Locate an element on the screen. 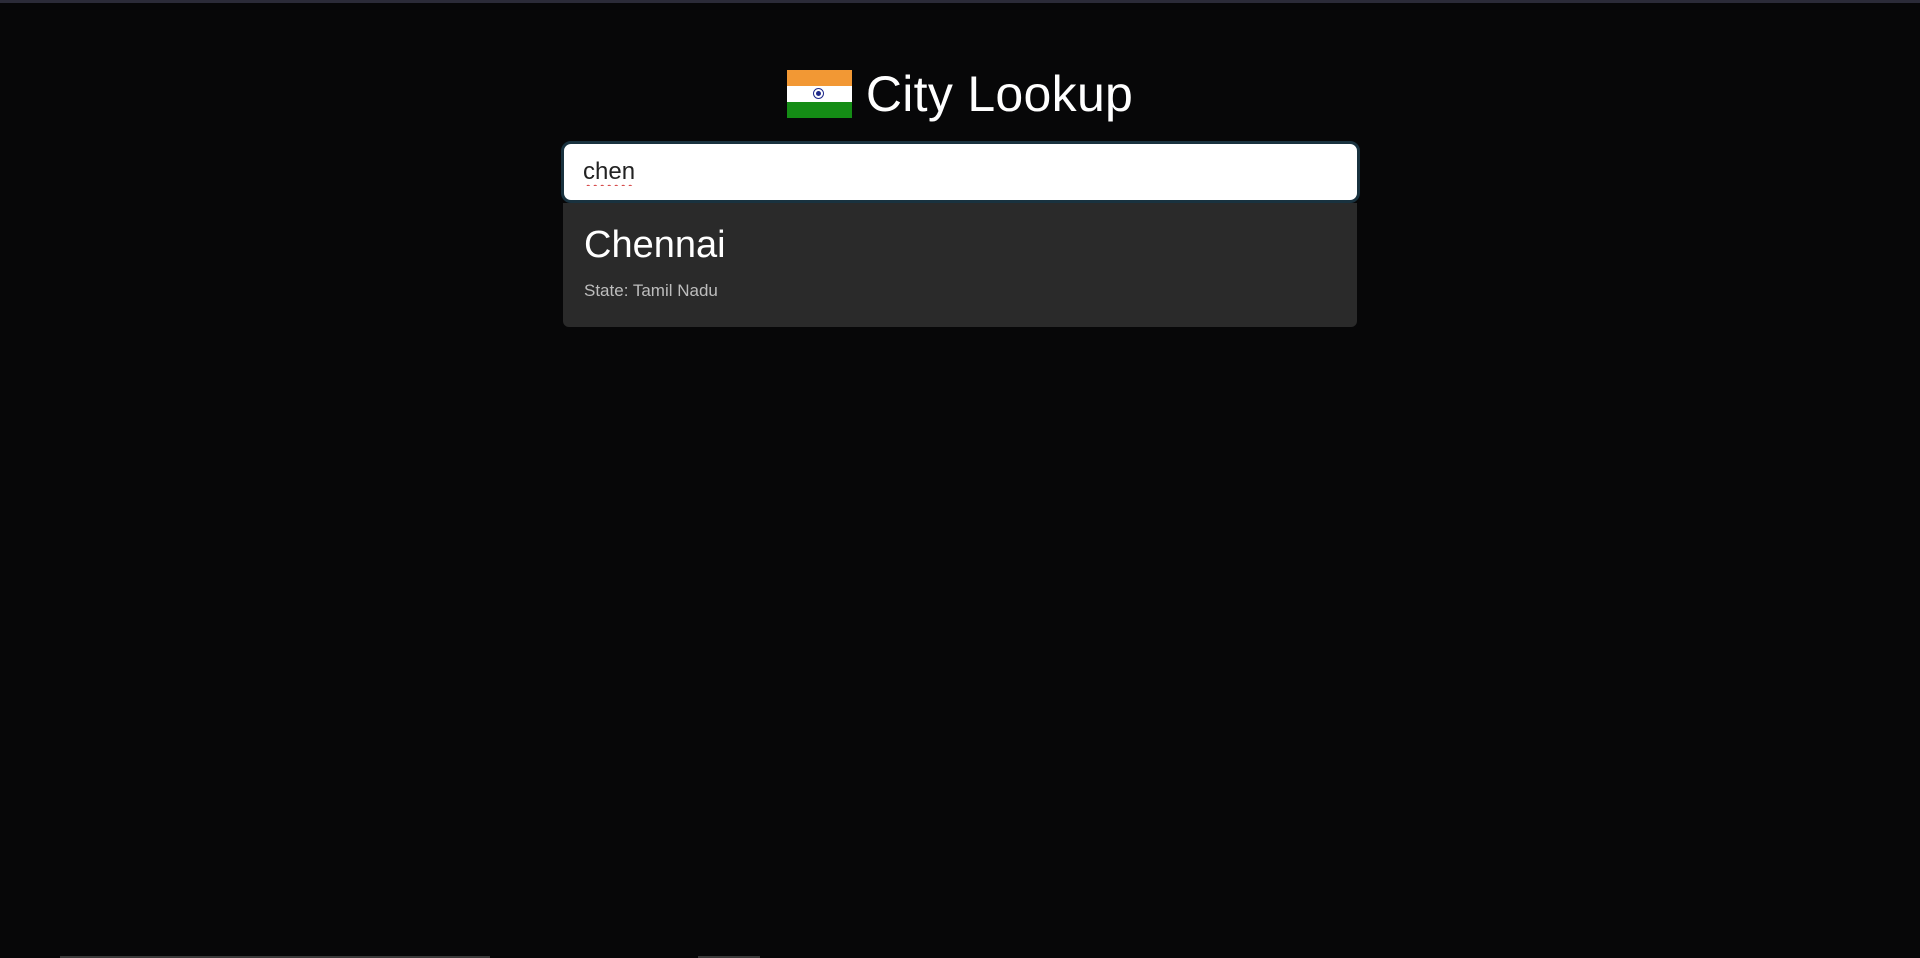  city-search-input is located at coordinates (960, 172).